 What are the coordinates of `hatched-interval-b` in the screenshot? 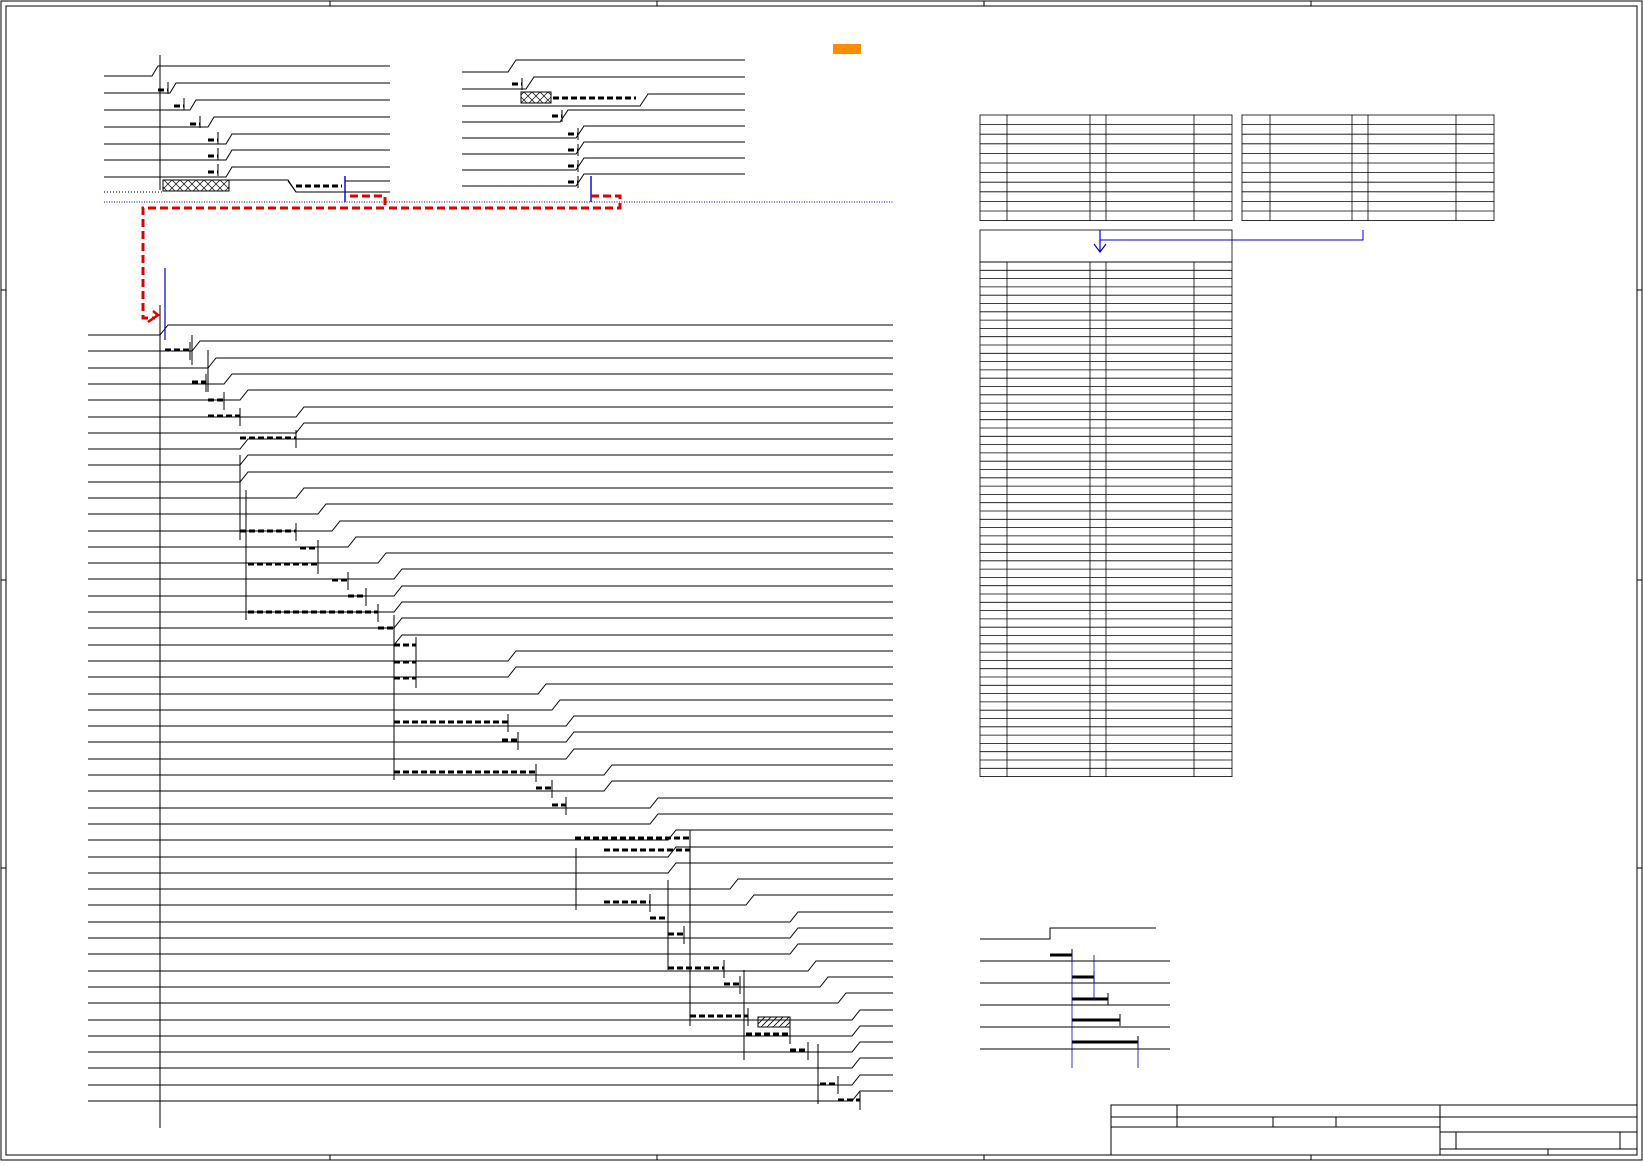 It's located at (536, 97).